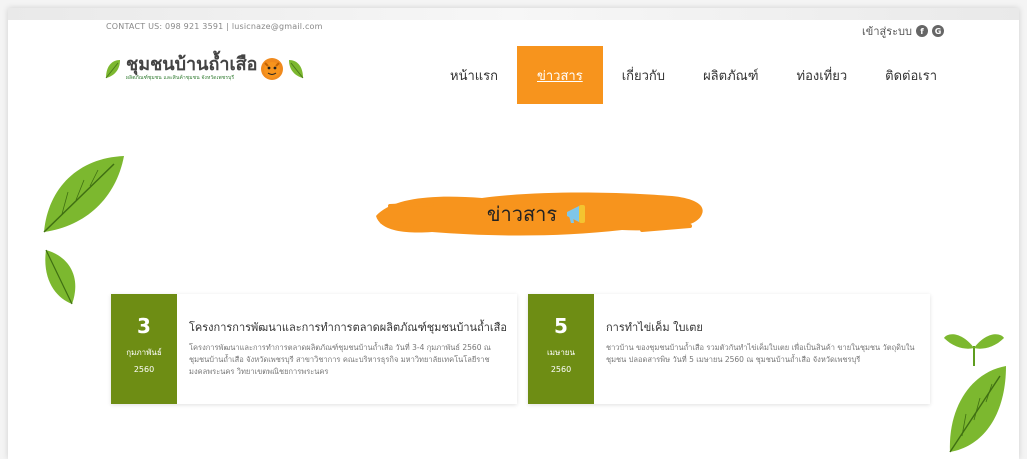 Image resolution: width=1027 pixels, height=459 pixels. What do you see at coordinates (822, 75) in the screenshot?
I see `nav-travel: ท่องเที่ยว` at bounding box center [822, 75].